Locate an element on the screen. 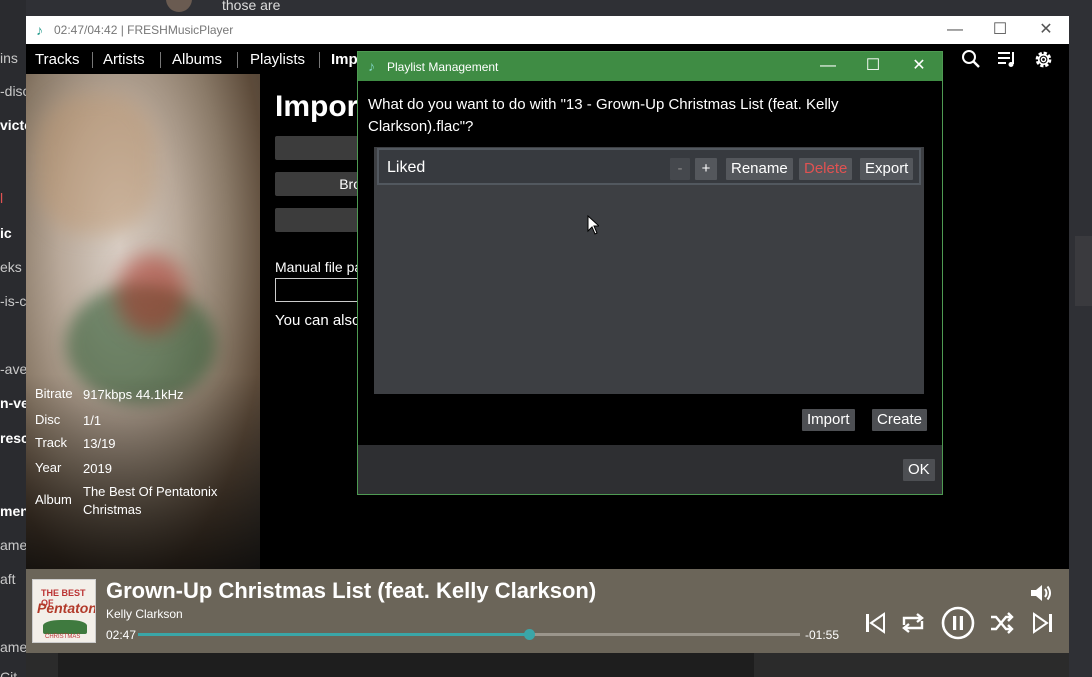 This screenshot has height=677, width=1092. window-title: 02:47/04:42 | FRESHMusicPlayer is located at coordinates (144, 30).